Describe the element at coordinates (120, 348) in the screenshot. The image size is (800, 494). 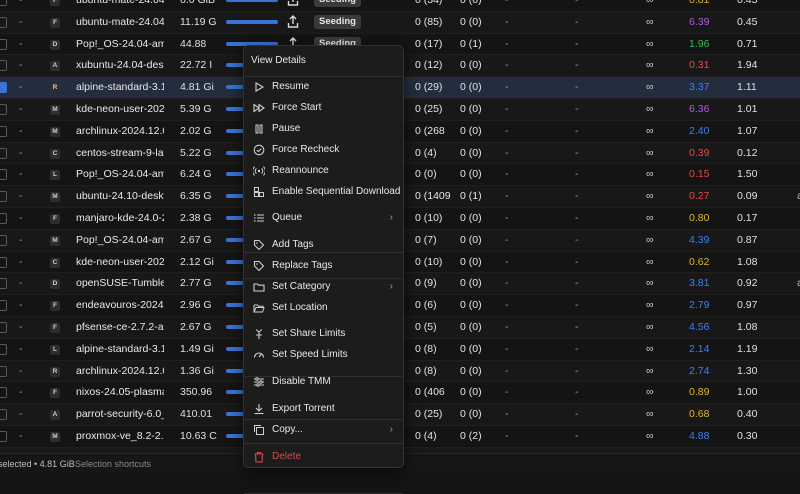
I see `torrent-name: alpine-standard-3.19` at that location.